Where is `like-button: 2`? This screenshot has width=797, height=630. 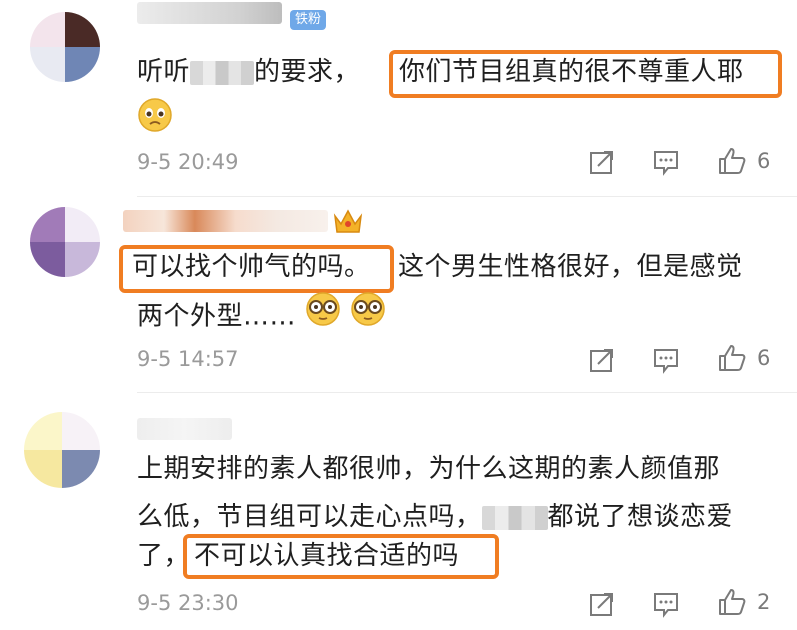
like-button: 2 is located at coordinates (743, 602).